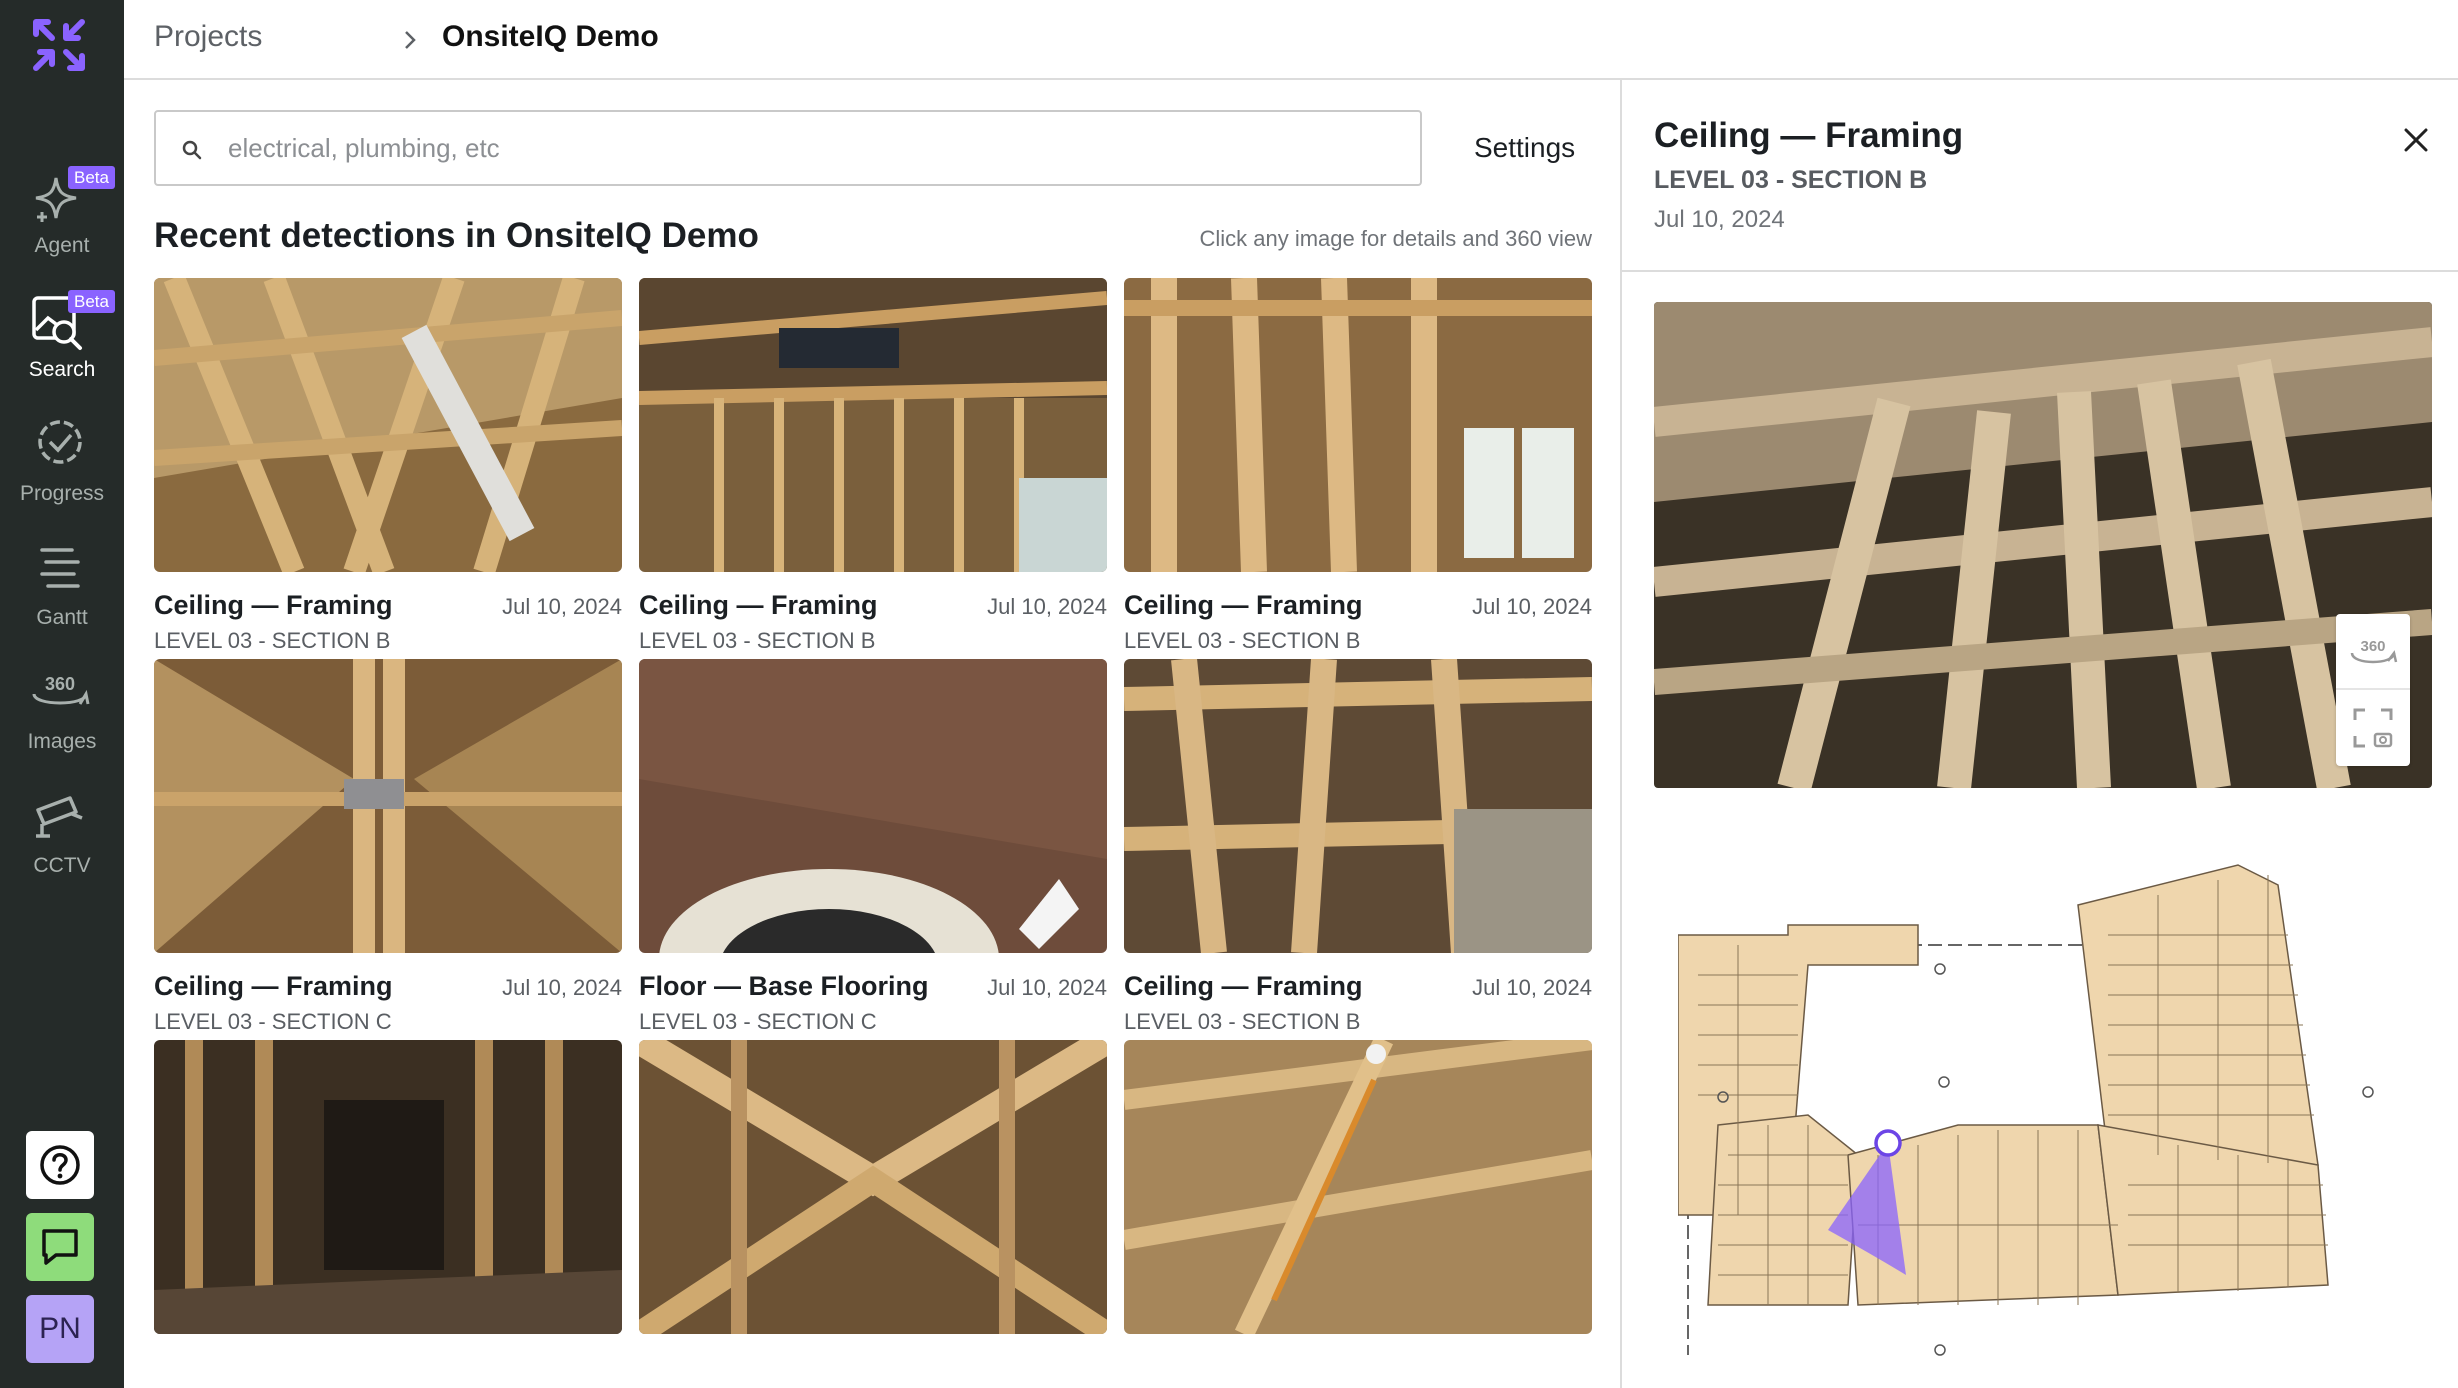 The width and height of the screenshot is (2458, 1388). I want to click on breadcrumb-projects-link: Projects, so click(208, 37).